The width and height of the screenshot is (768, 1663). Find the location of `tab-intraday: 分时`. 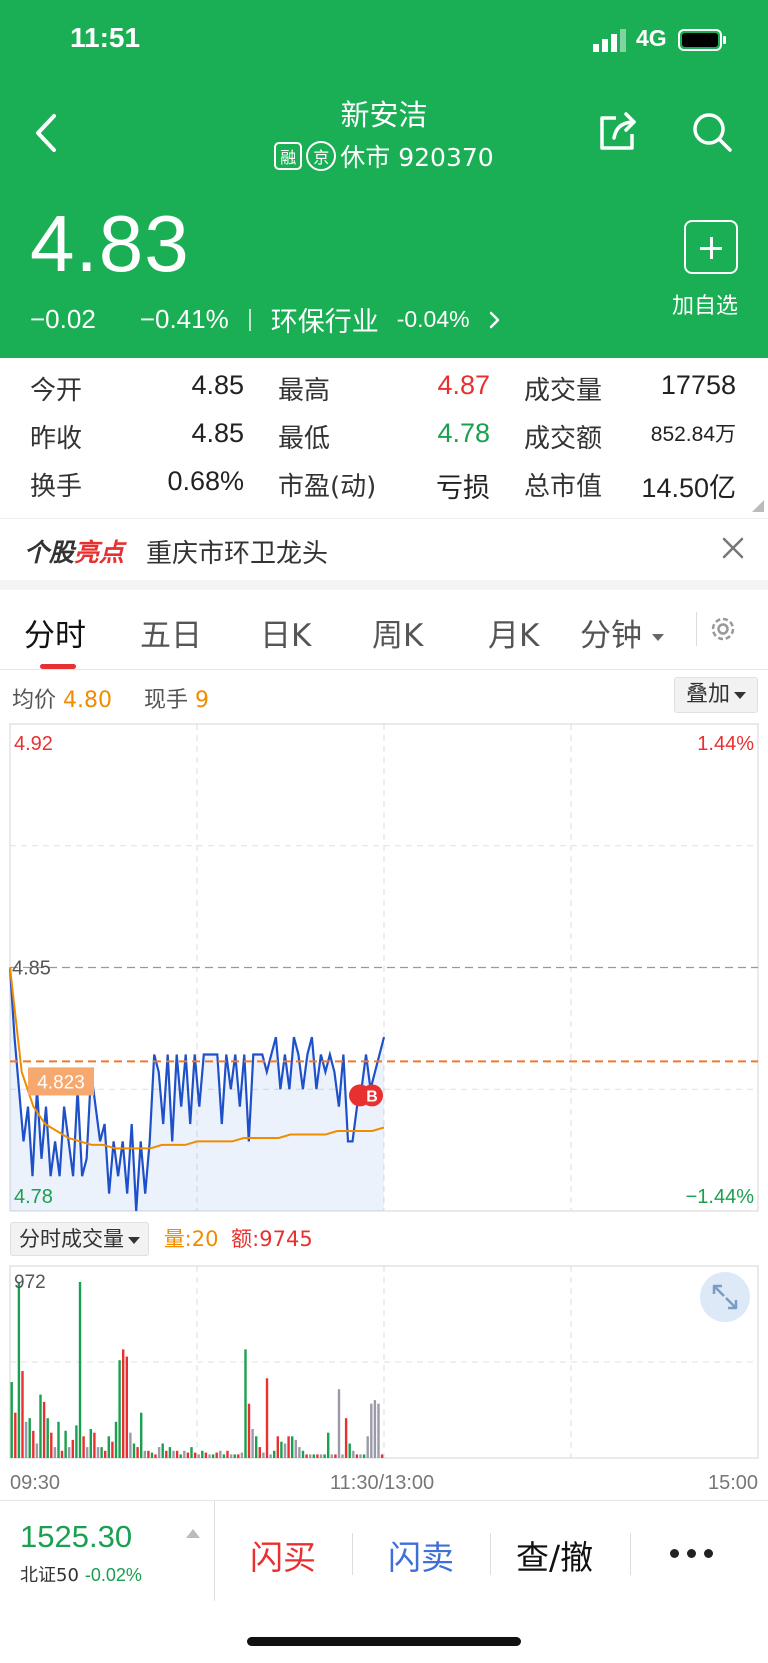

tab-intraday: 分时 is located at coordinates (55, 632).